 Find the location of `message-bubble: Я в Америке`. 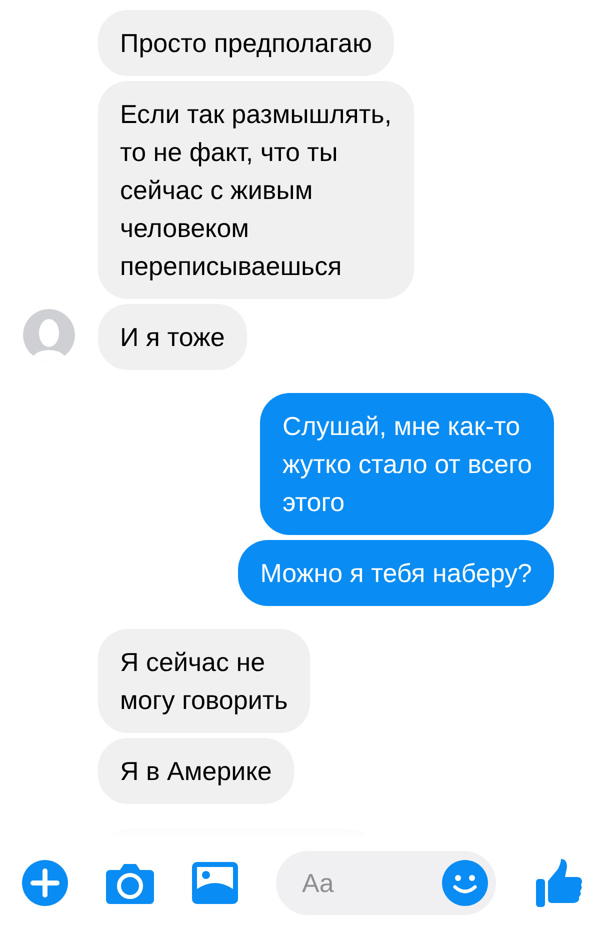

message-bubble: Я в Америке is located at coordinates (196, 771).